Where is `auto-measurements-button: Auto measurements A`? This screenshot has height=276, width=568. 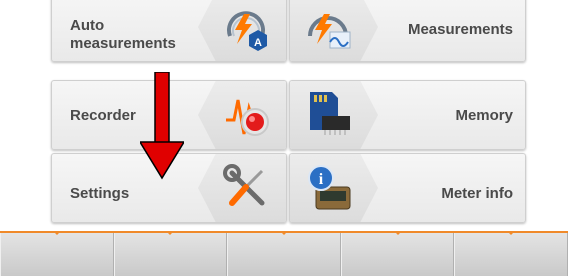 auto-measurements-button: Auto measurements A is located at coordinates (169, 31).